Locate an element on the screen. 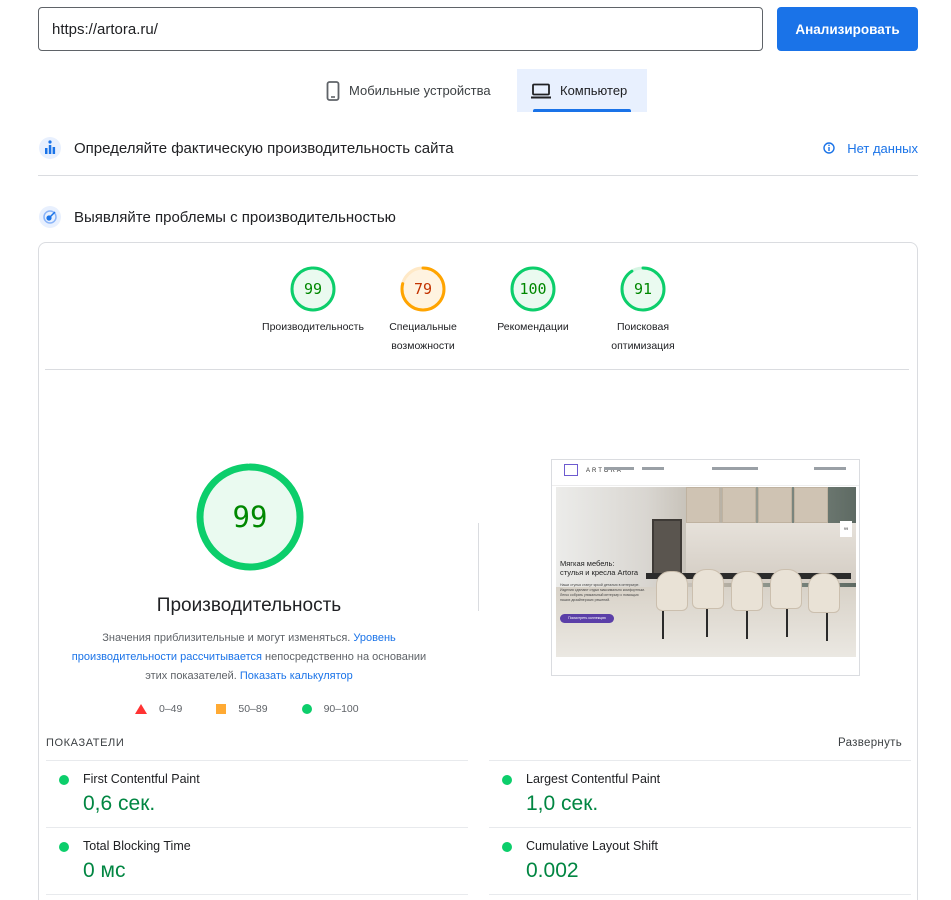 This screenshot has width=951, height=900. tab-mobile: Мобильные устройства is located at coordinates (414, 90).